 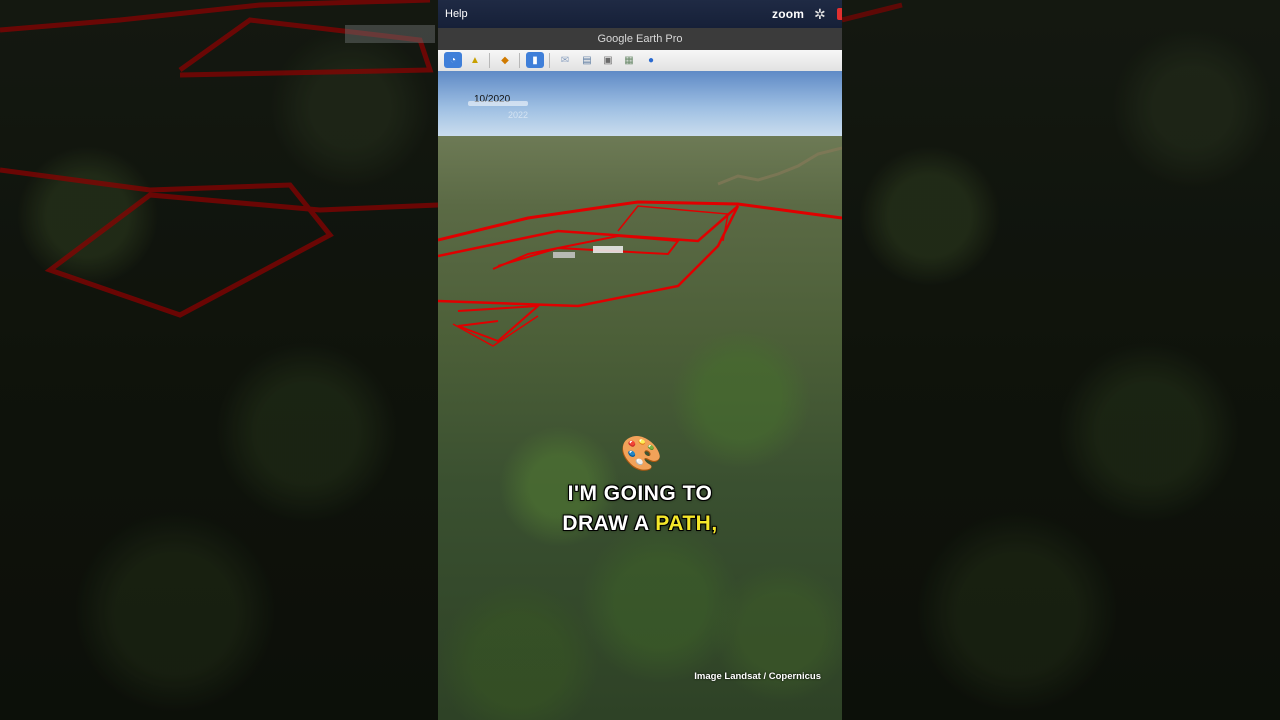 I want to click on hide-sidebar-icon: ◔, so click(x=453, y=60).